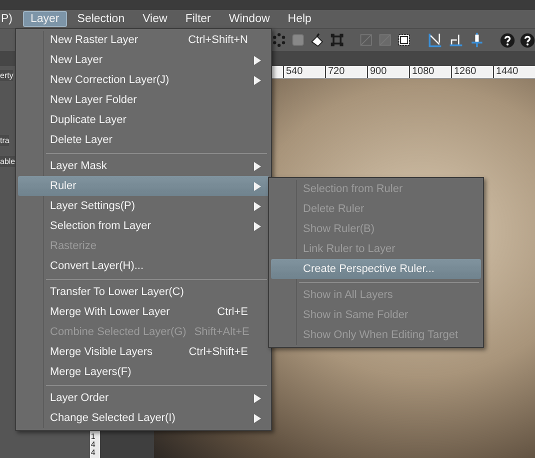 Image resolution: width=535 pixels, height=458 pixels. What do you see at coordinates (10, 19) in the screenshot?
I see `menu-bar-item: P)` at bounding box center [10, 19].